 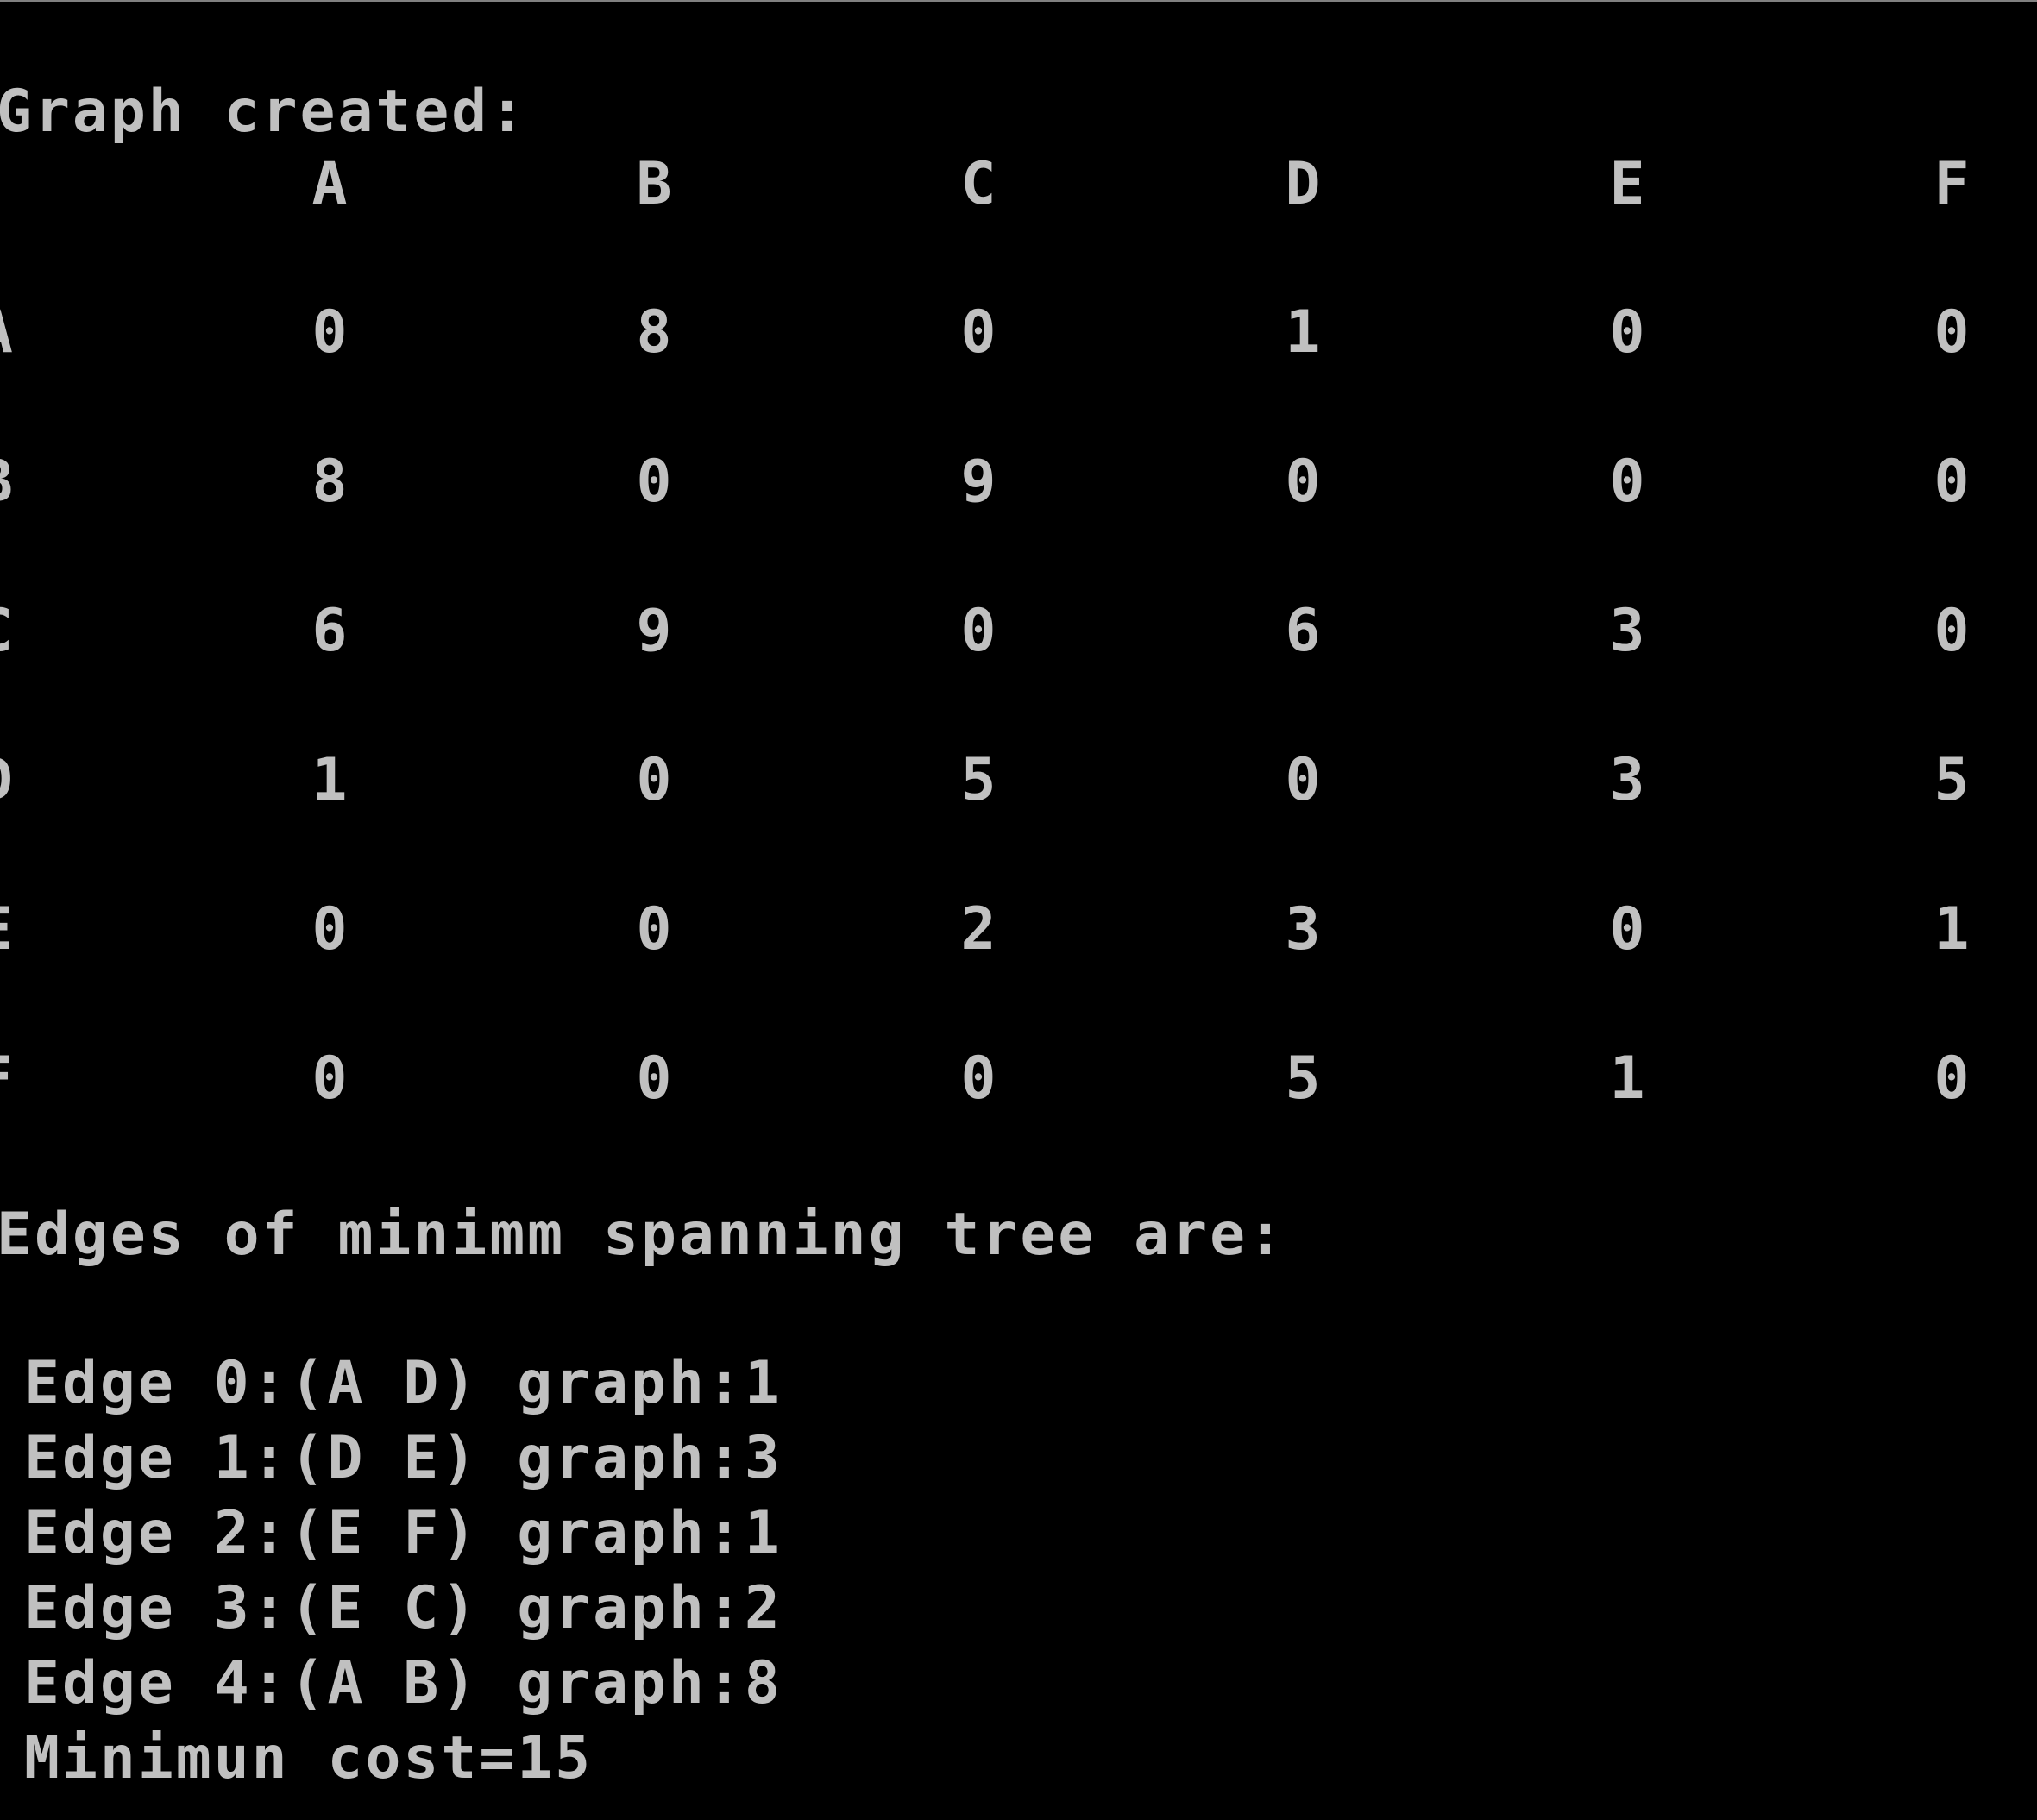 I want to click on column-header: B, so click(x=654, y=184).